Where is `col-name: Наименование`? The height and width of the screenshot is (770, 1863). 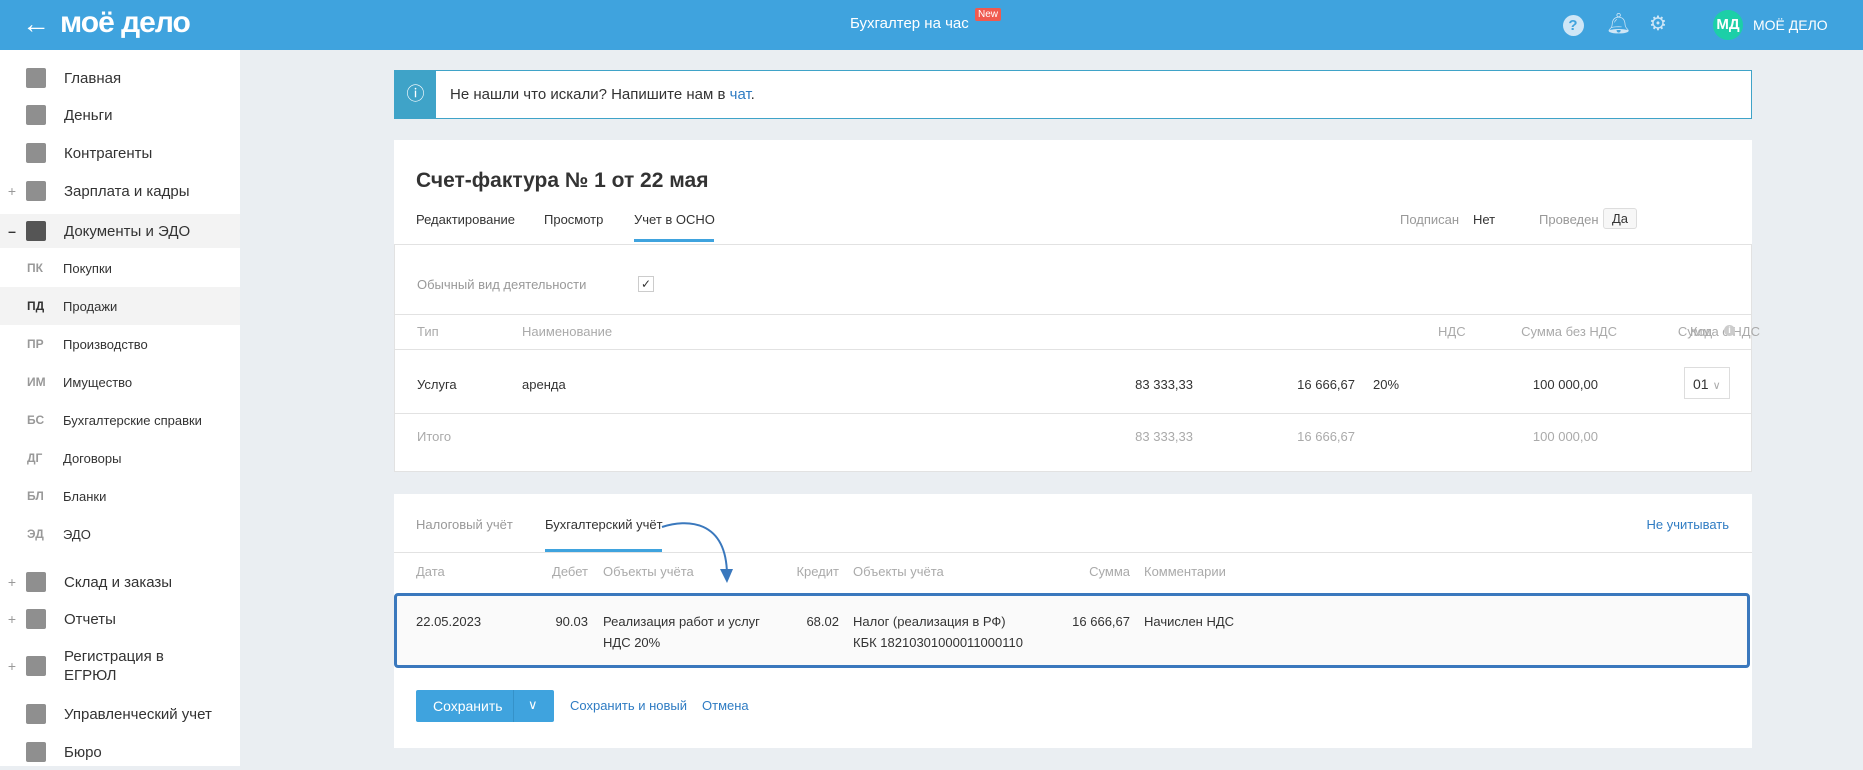
col-name: Наименование is located at coordinates (567, 331).